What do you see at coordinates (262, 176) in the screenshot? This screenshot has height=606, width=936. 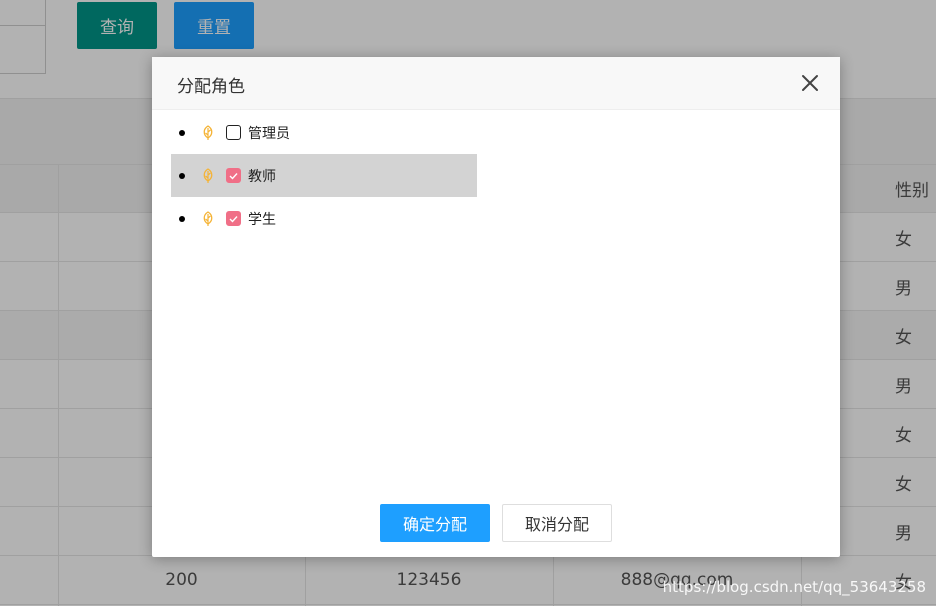 I see `role-label: 教师` at bounding box center [262, 176].